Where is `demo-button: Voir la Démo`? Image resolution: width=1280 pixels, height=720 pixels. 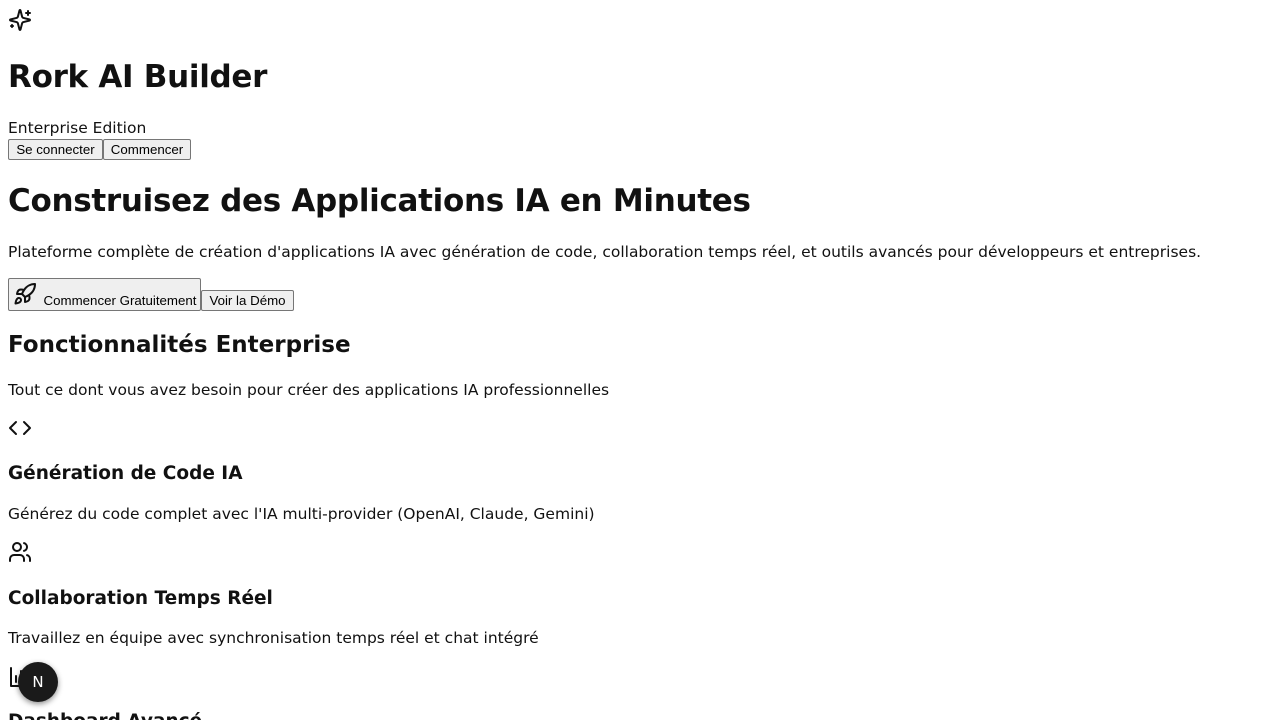 demo-button: Voir la Démo is located at coordinates (247, 300).